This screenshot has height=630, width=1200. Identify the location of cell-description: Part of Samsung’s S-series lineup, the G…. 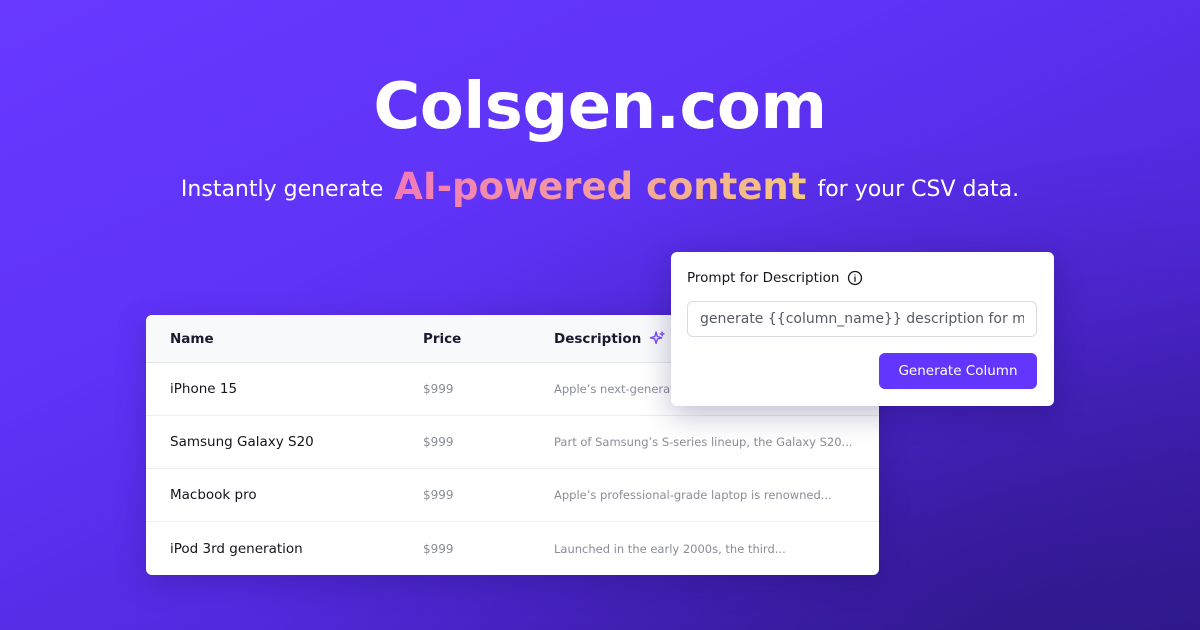
(703, 442).